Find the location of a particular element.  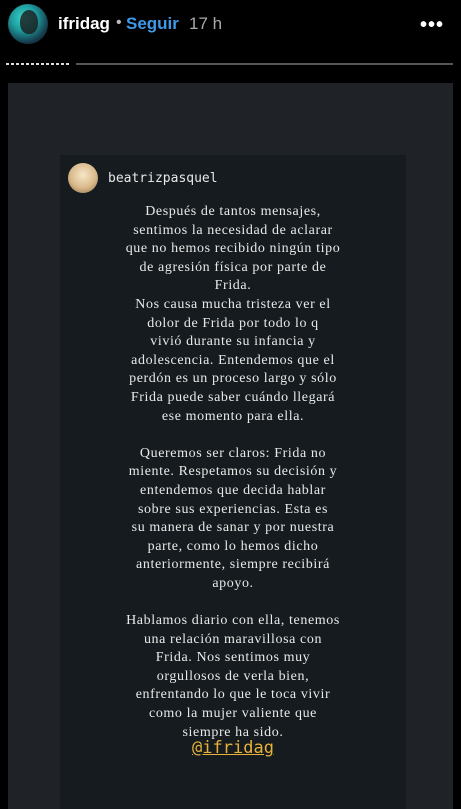

mention-sticker: @ifridag is located at coordinates (233, 748).